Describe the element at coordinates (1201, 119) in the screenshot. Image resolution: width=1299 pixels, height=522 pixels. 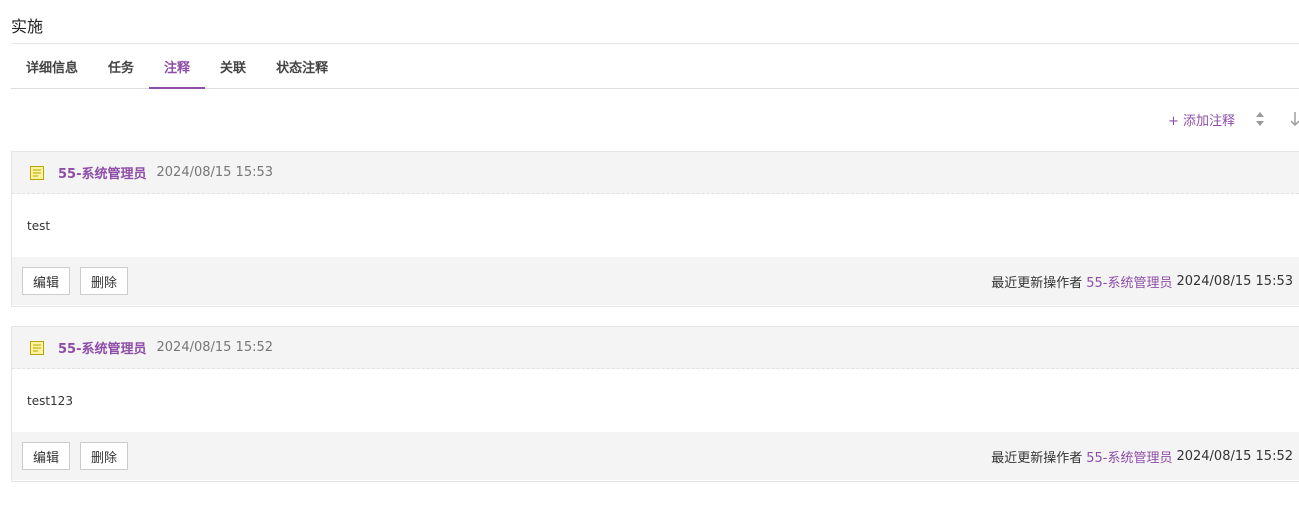
I see `add-note-button: + 添加注释` at that location.